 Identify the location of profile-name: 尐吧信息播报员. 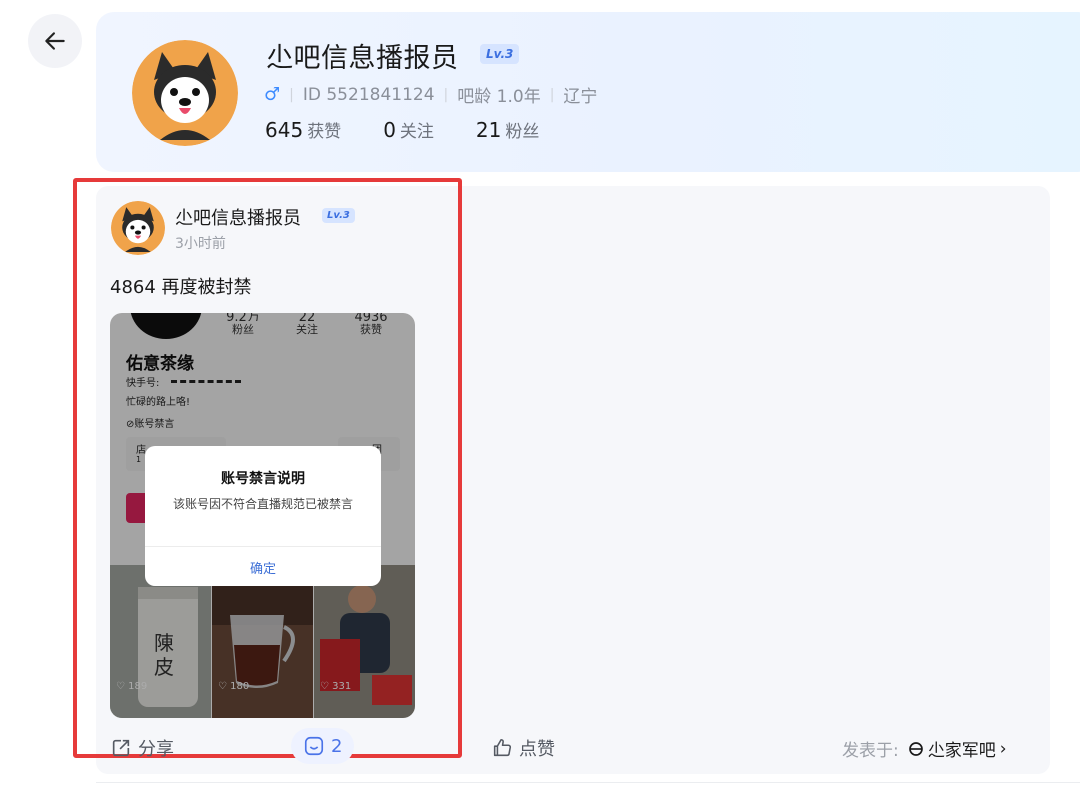
(362, 58).